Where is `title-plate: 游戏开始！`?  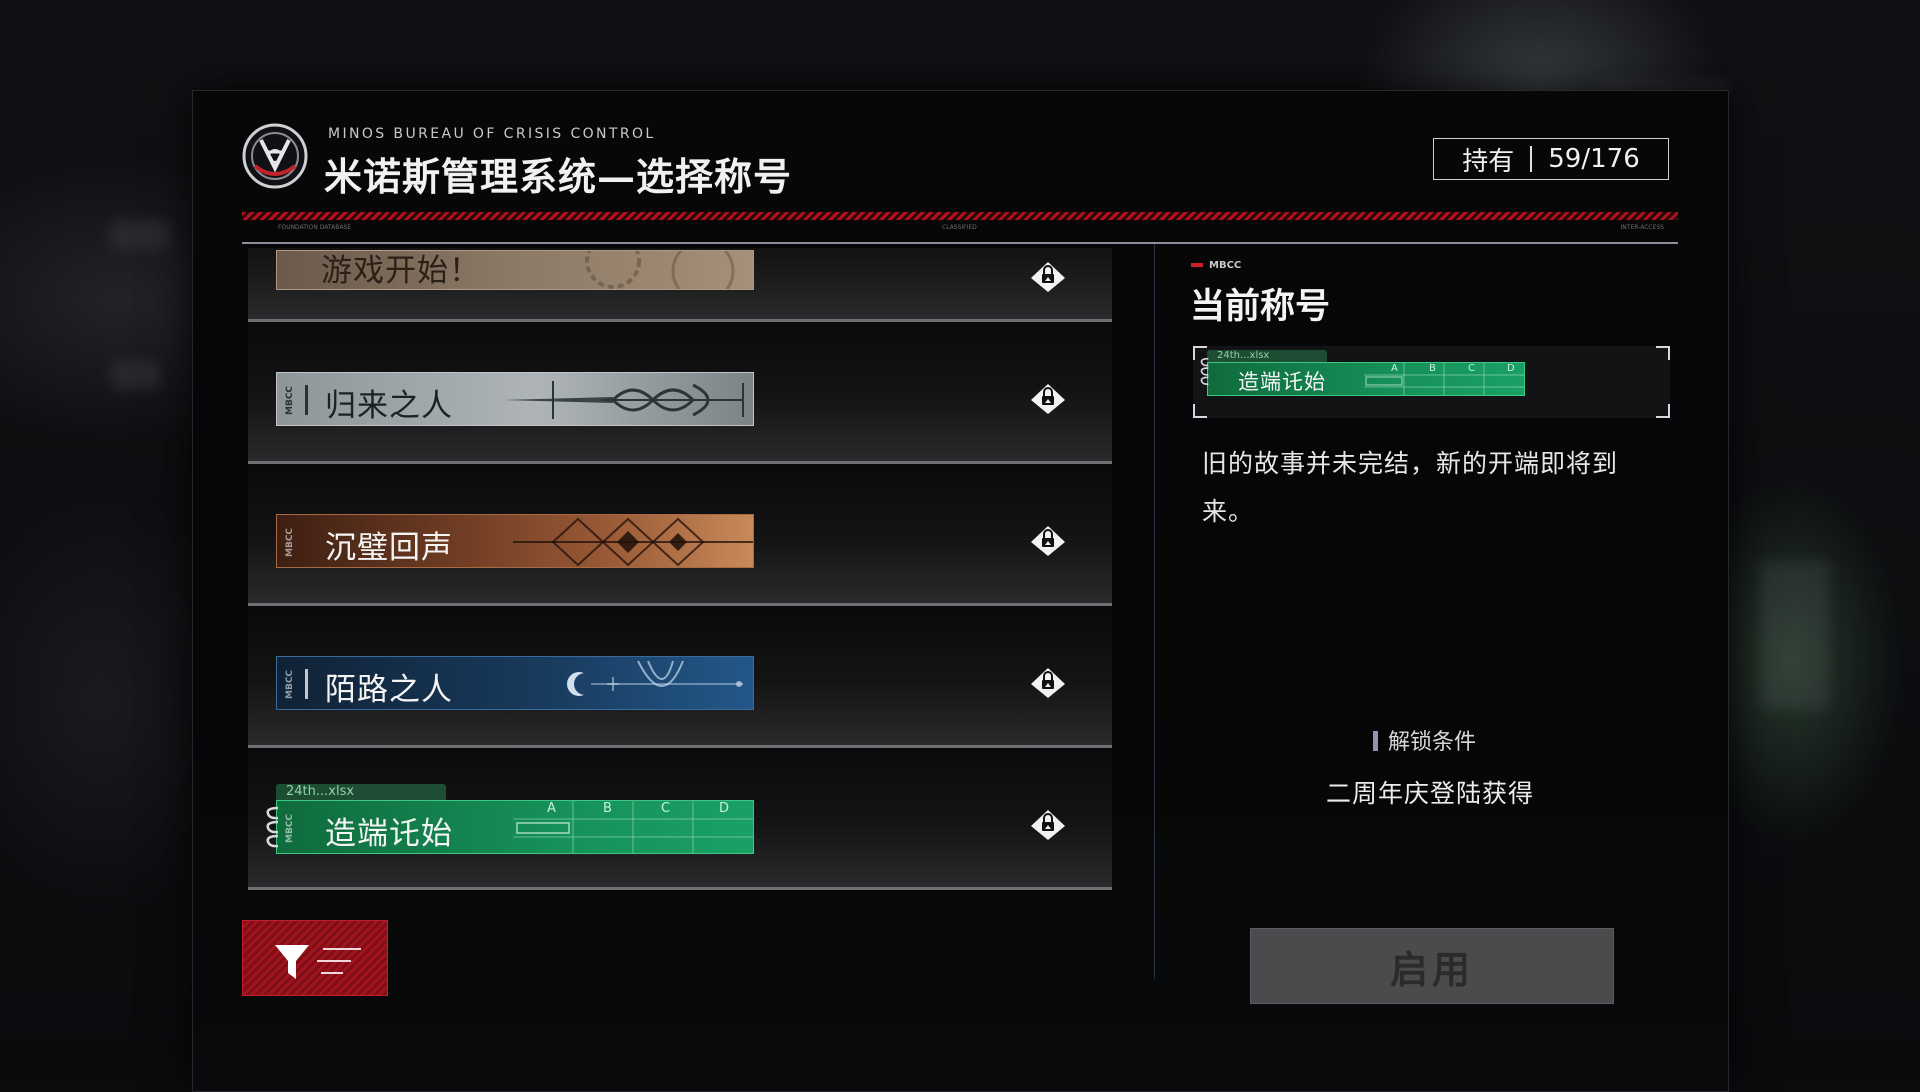
title-plate: 游戏开始！ is located at coordinates (515, 270).